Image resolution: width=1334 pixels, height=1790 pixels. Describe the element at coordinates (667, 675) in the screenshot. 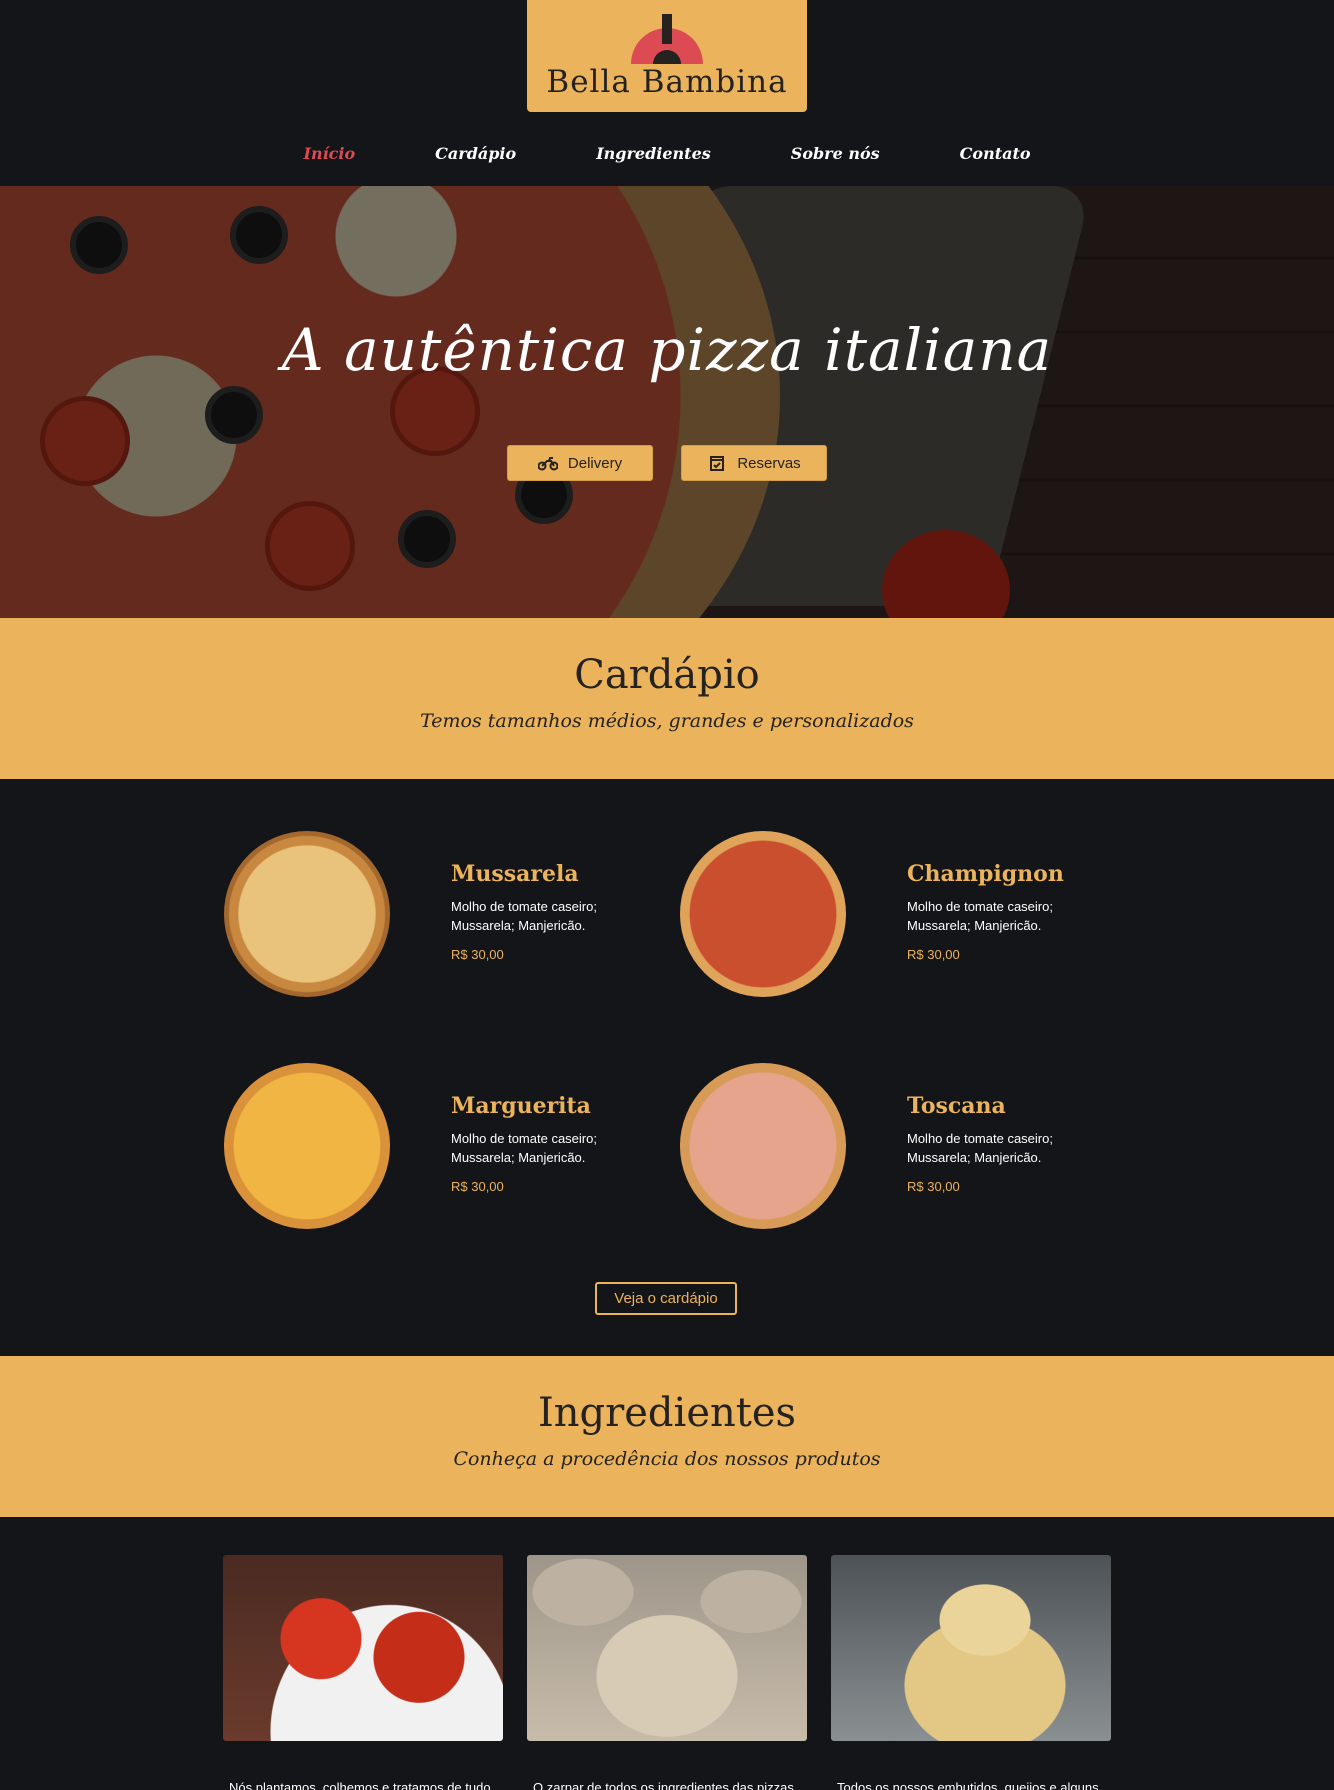

I see `cardapio-title: Cardápio` at that location.